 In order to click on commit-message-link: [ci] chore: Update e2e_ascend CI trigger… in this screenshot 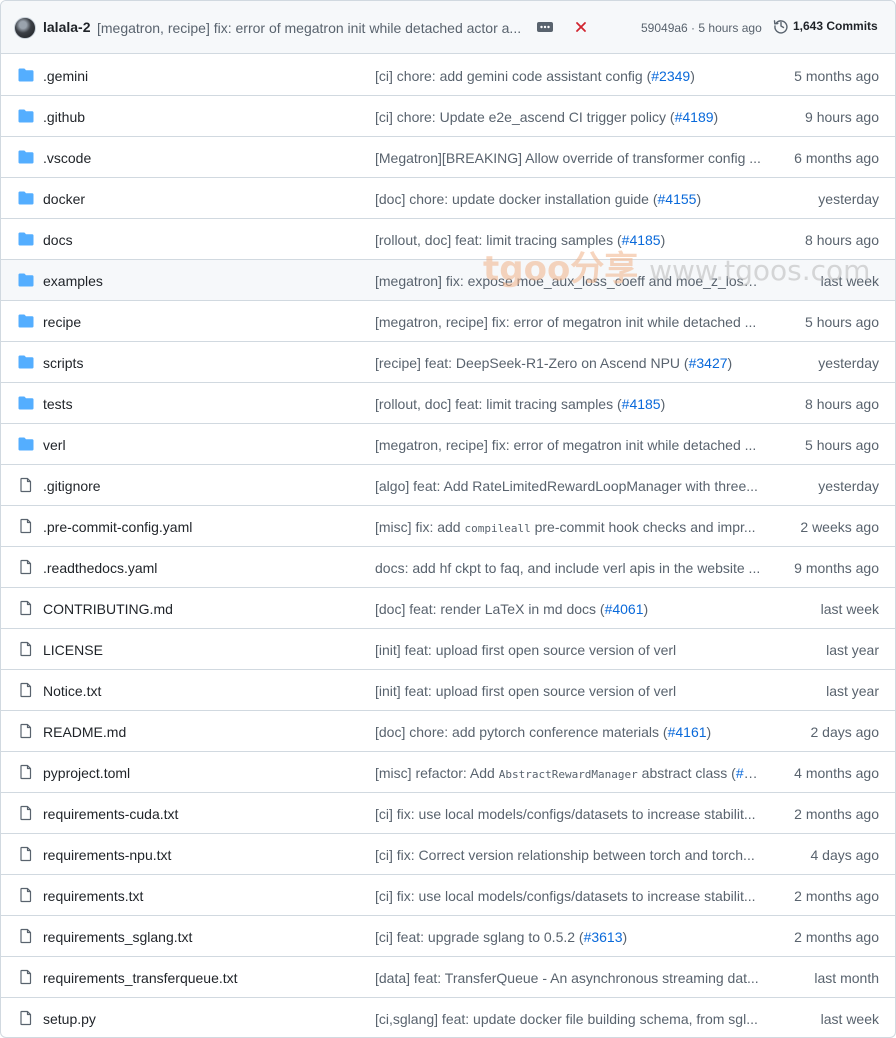, I will do `click(568, 117)`.